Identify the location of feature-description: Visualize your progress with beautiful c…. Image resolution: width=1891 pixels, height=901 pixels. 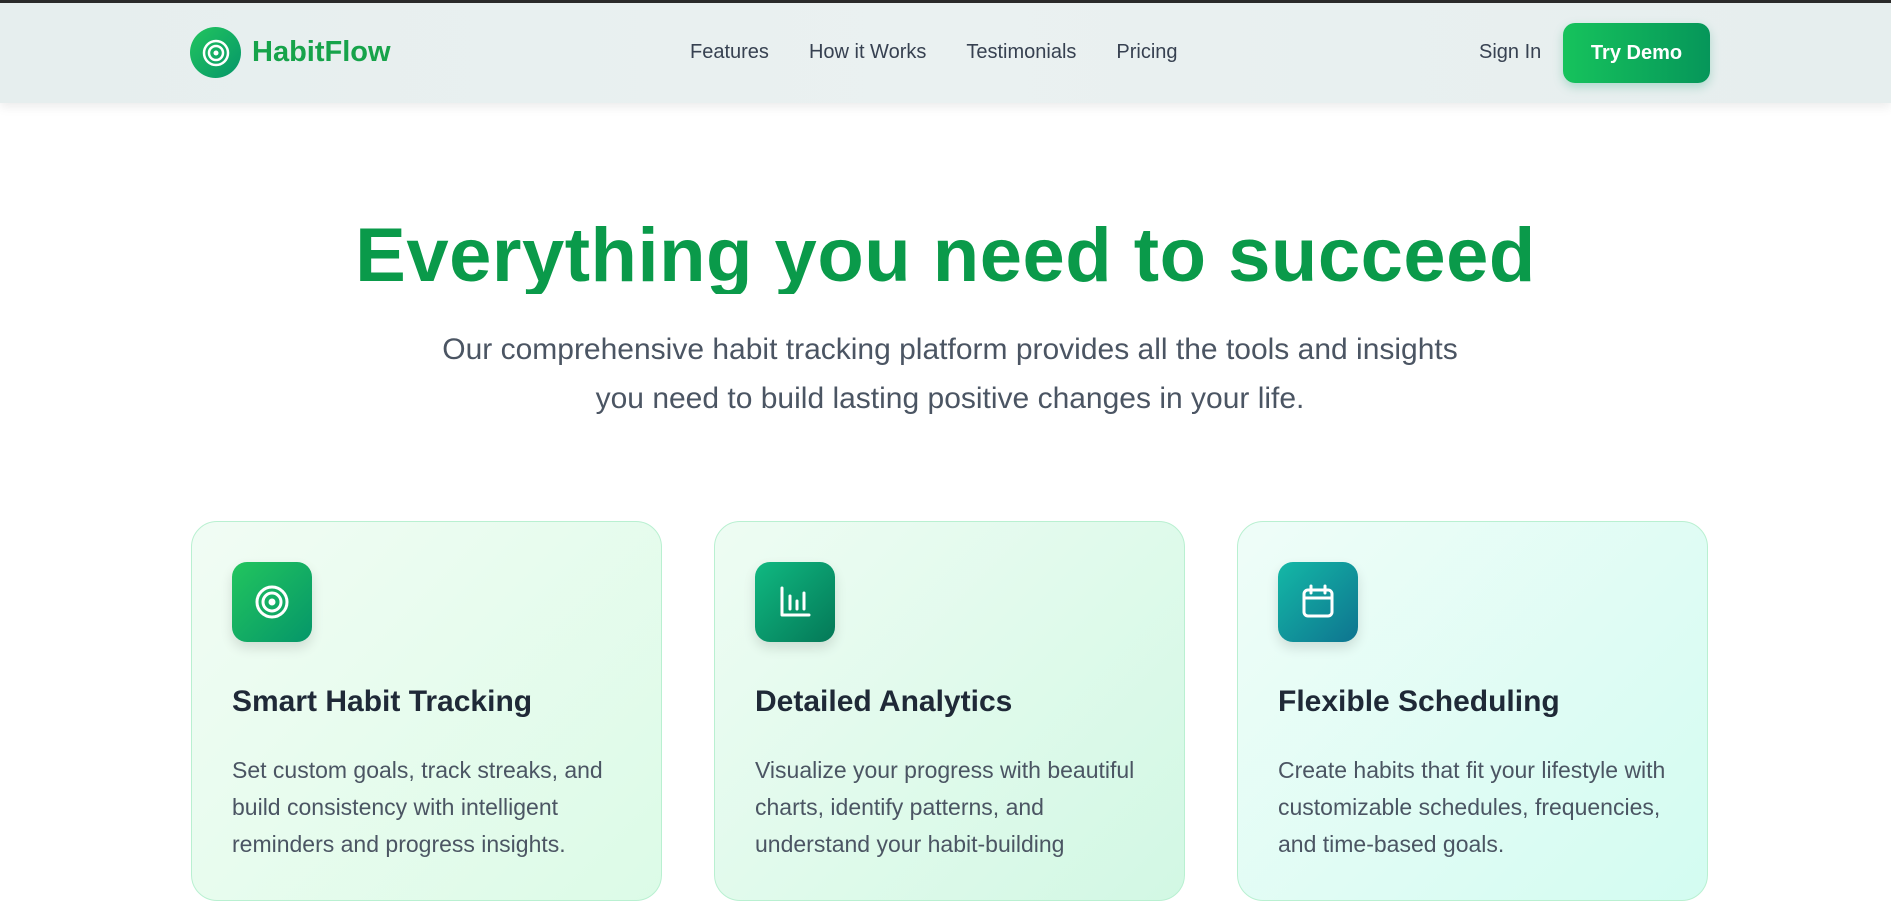
(945, 807).